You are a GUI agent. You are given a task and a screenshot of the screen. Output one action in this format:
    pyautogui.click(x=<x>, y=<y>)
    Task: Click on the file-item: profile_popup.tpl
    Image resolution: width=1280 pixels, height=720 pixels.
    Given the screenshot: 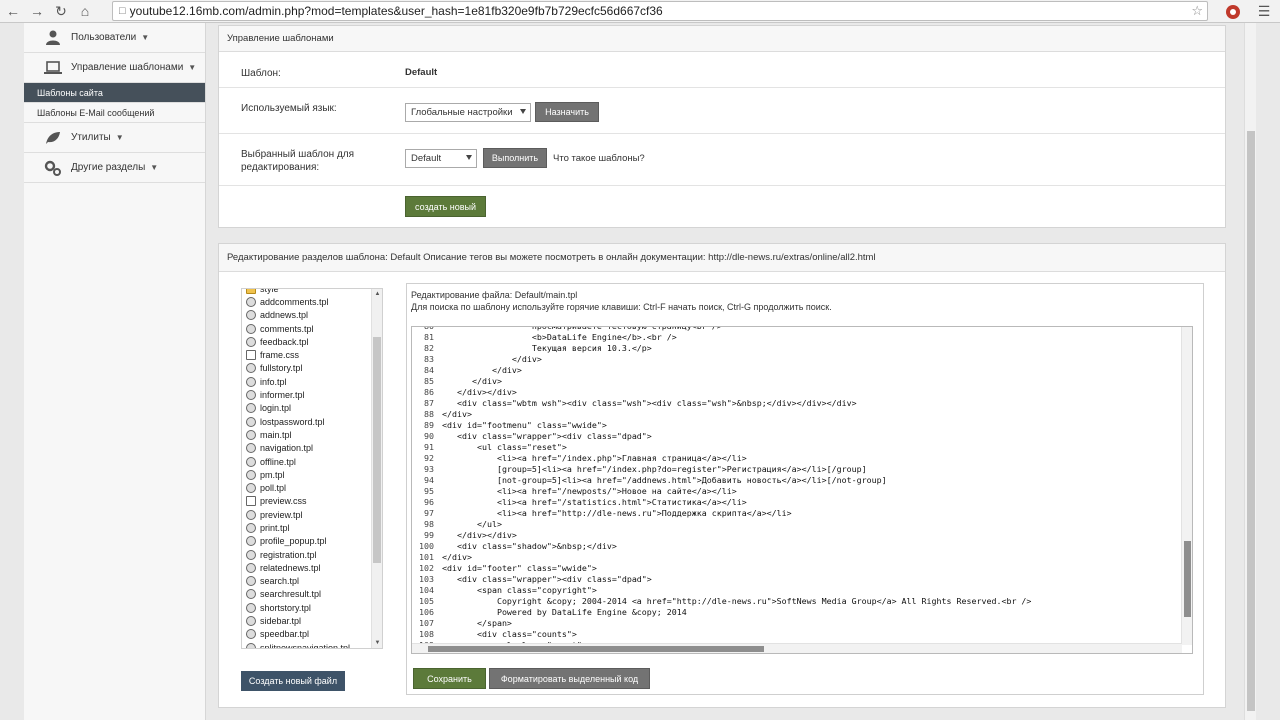 What is the action you would take?
    pyautogui.click(x=307, y=541)
    